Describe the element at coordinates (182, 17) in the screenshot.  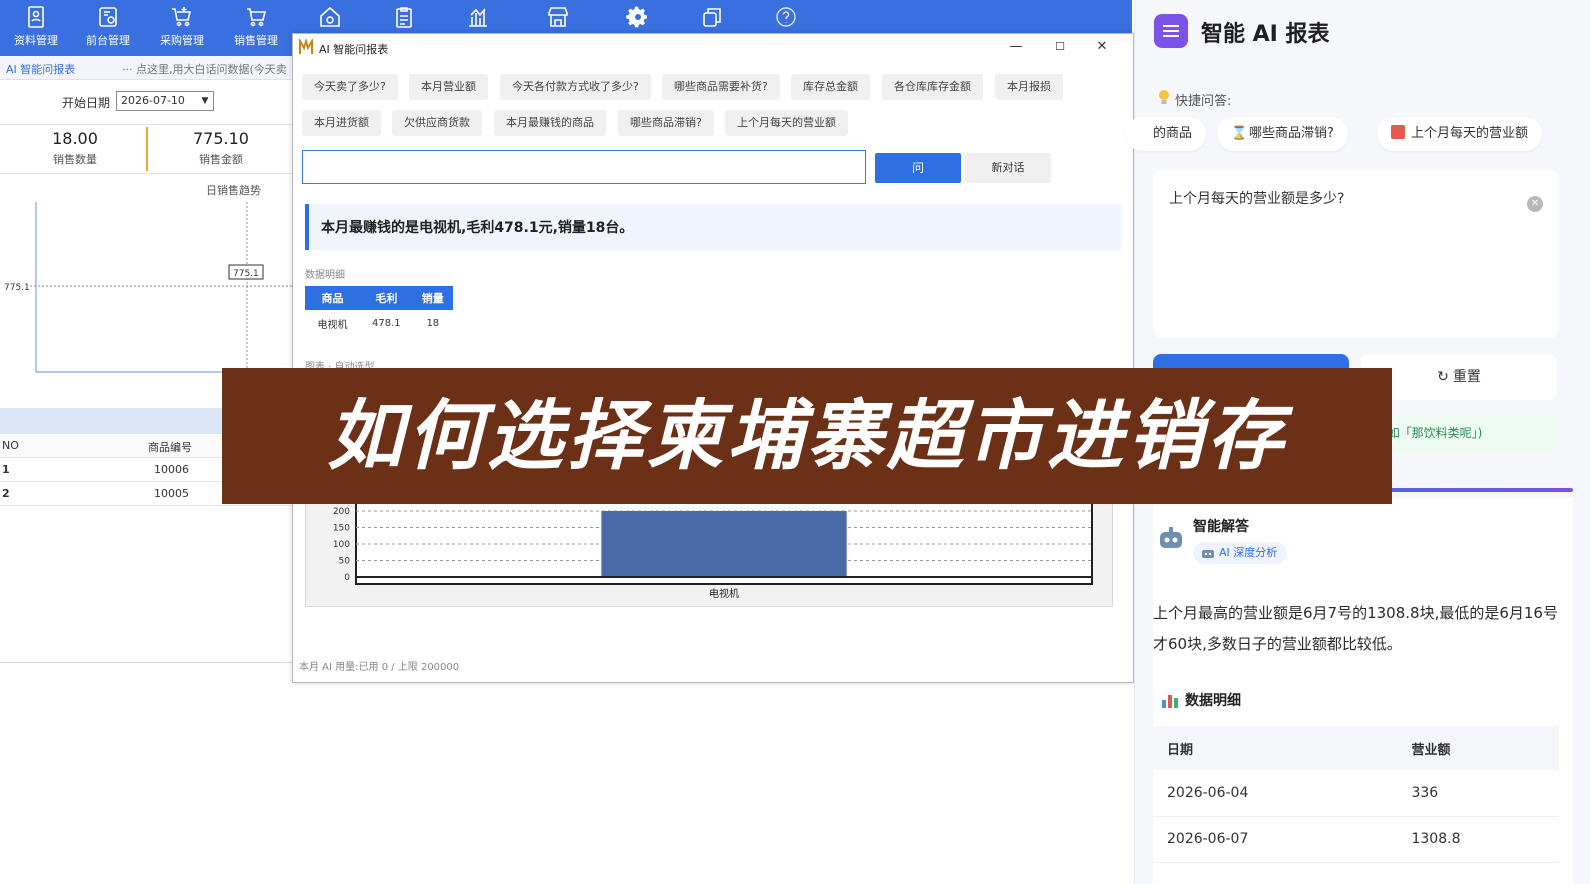
I see `cart-plus-icon` at that location.